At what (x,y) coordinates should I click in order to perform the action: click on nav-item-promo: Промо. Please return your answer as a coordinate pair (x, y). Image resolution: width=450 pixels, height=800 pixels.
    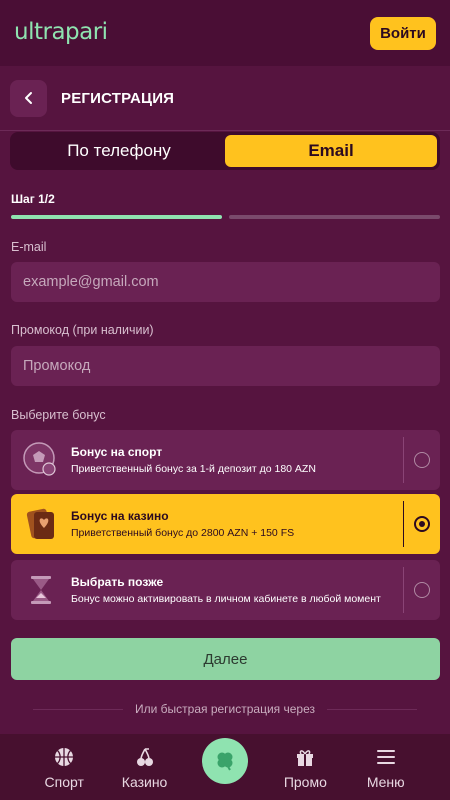
    Looking at the image, I should click on (305, 768).